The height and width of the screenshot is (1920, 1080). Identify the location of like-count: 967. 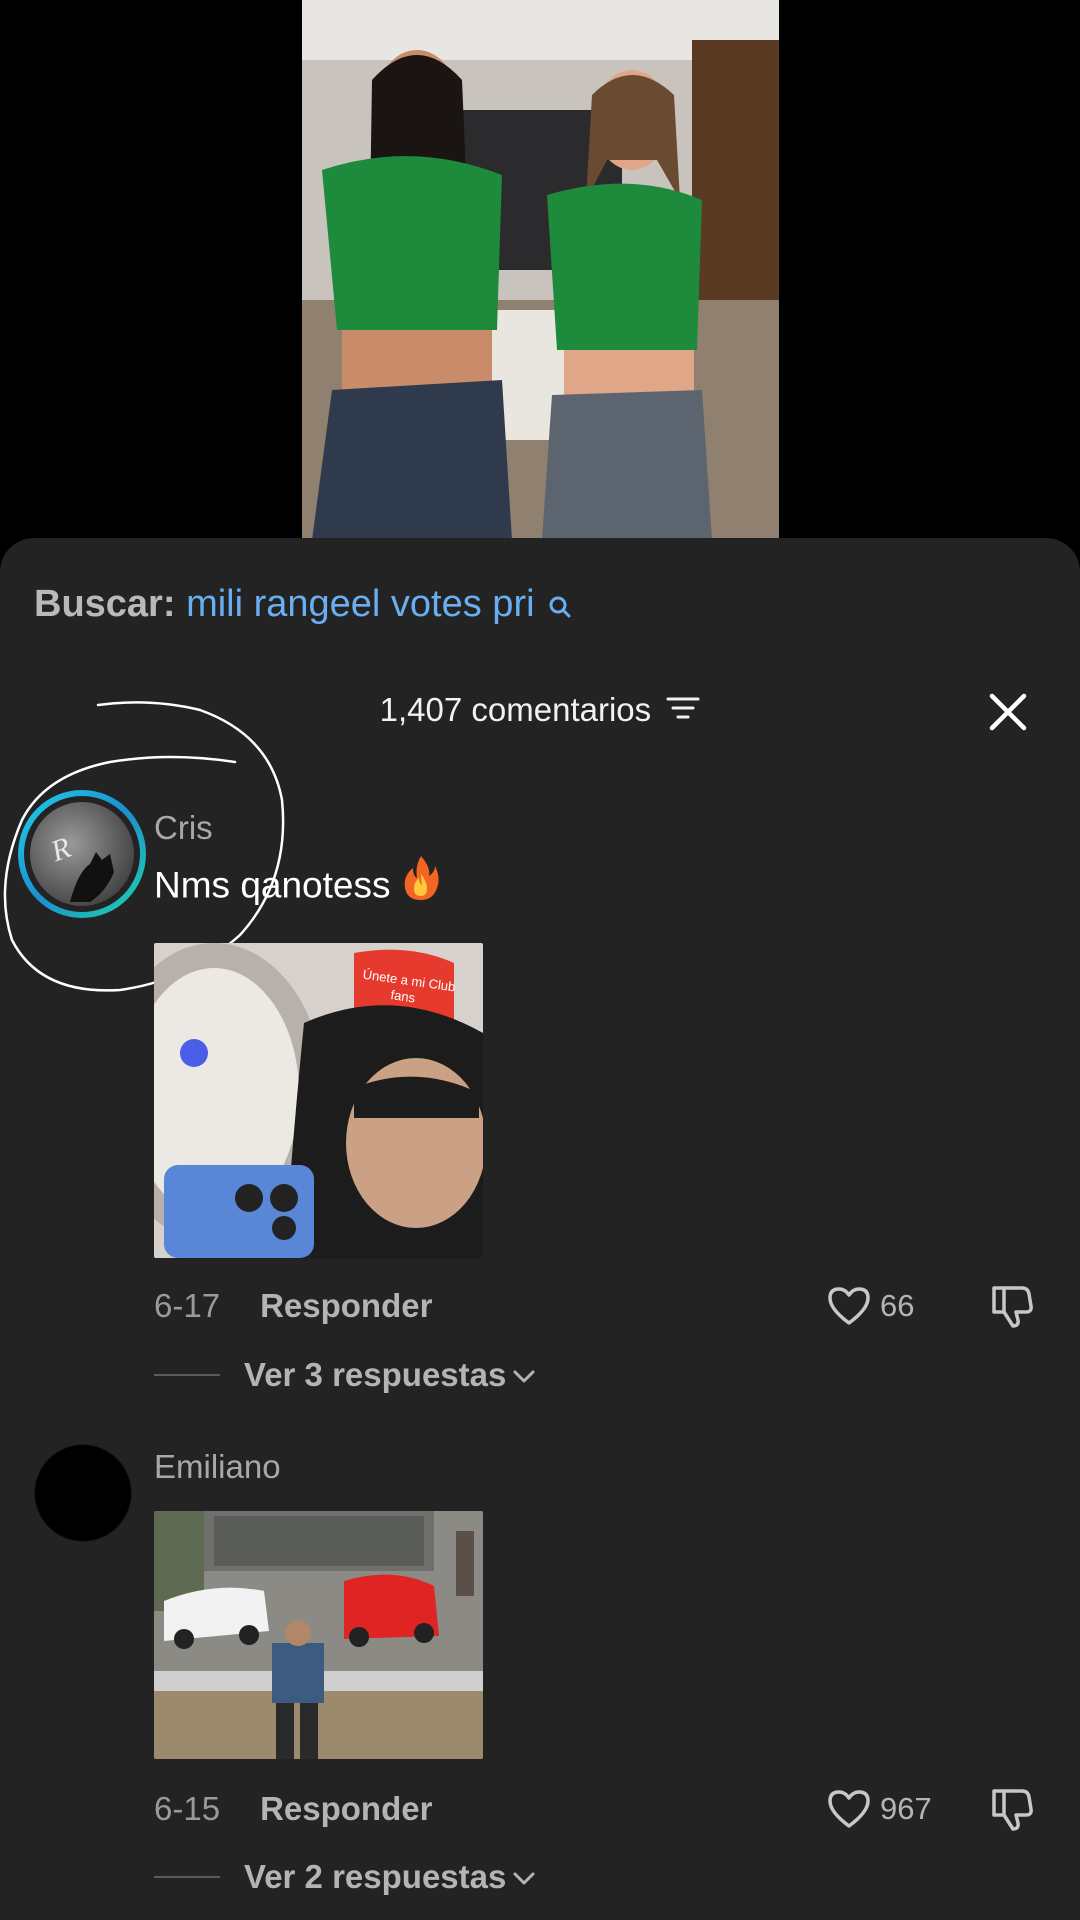
(906, 1808).